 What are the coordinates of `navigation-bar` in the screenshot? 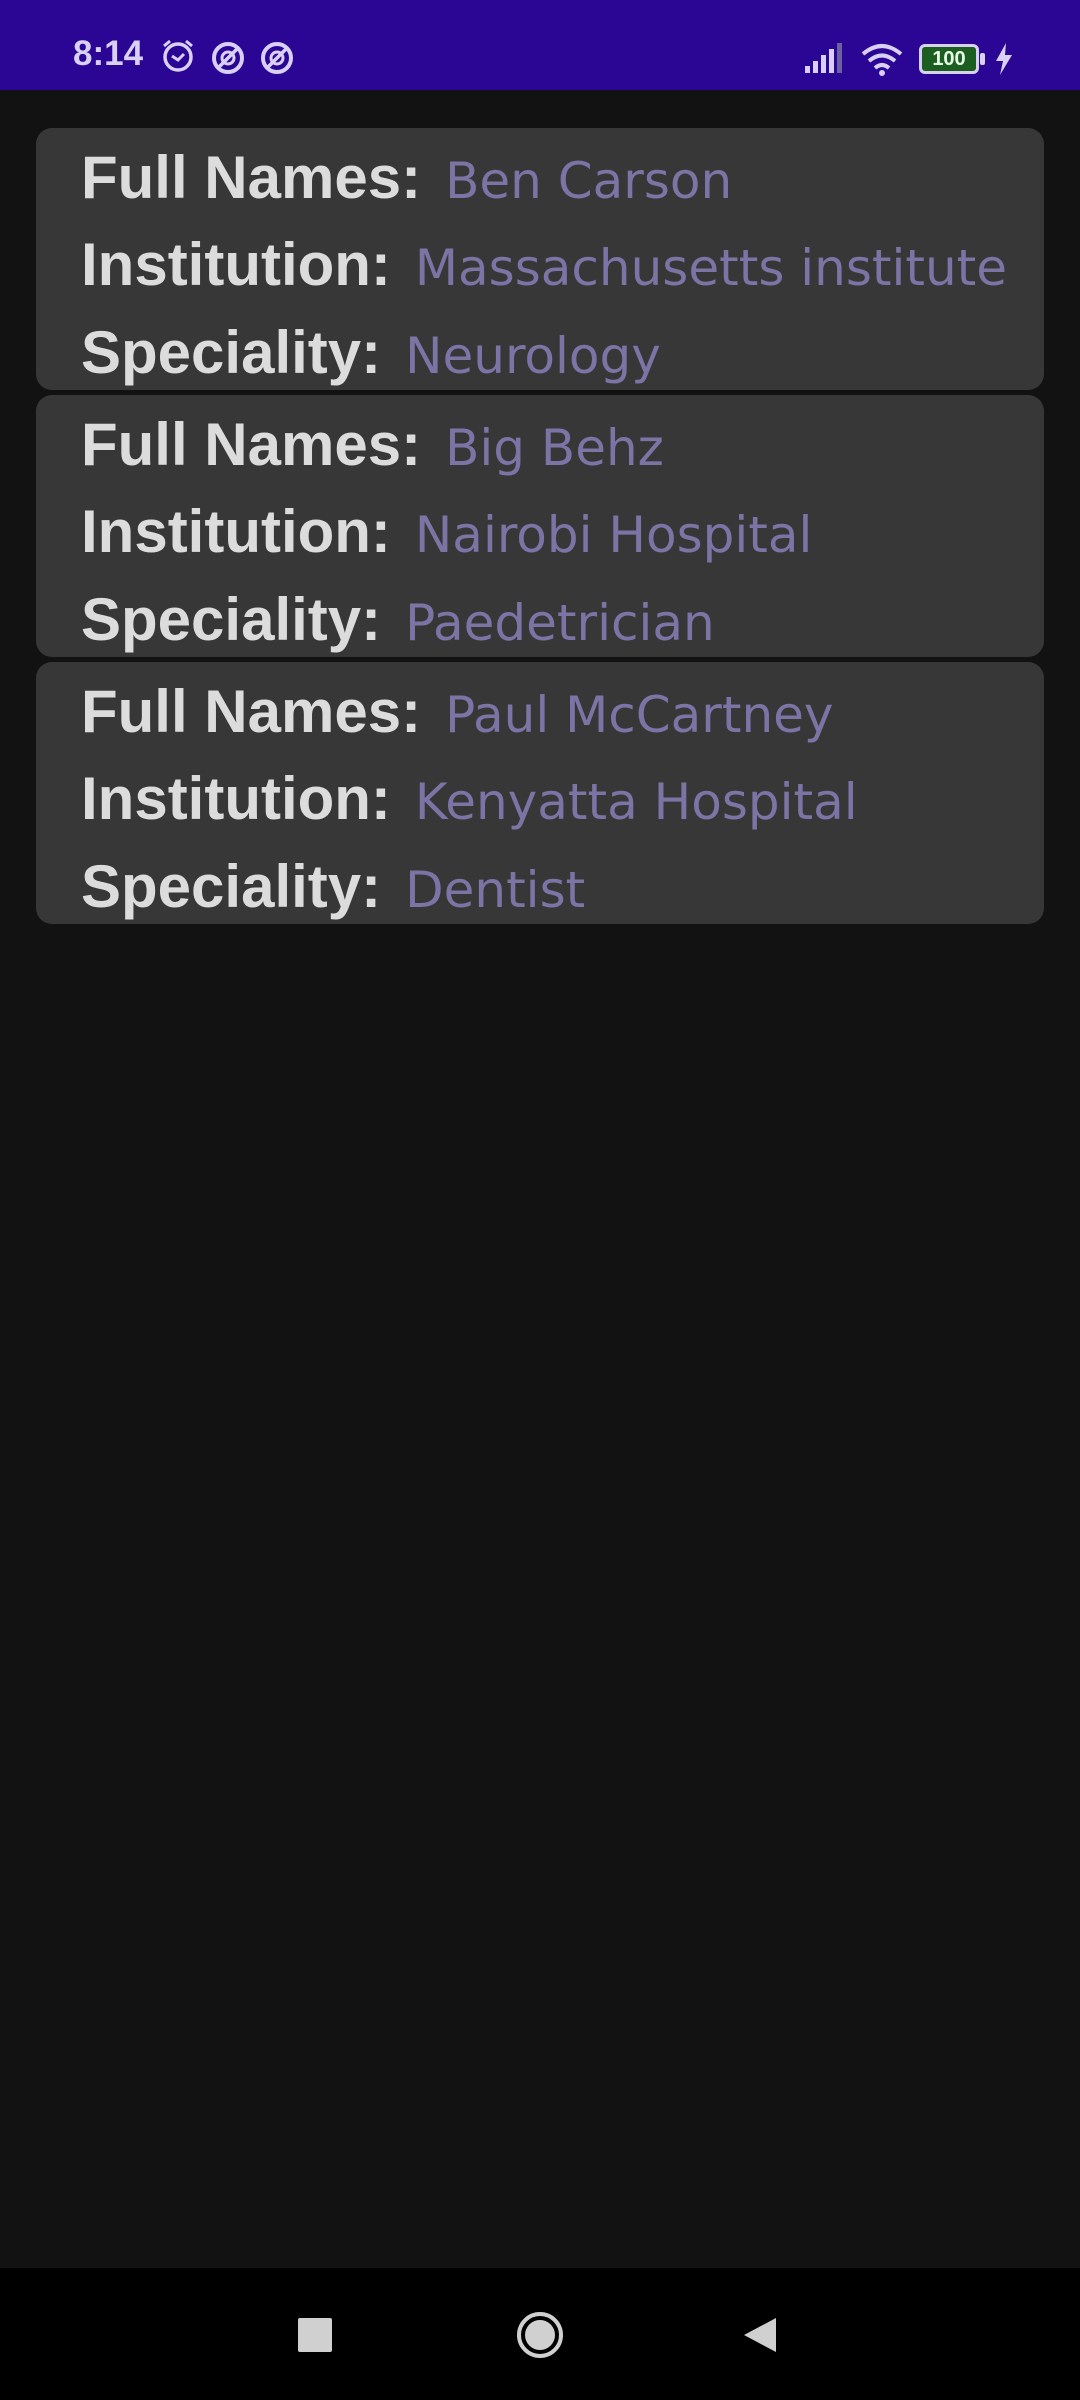 It's located at (540, 2334).